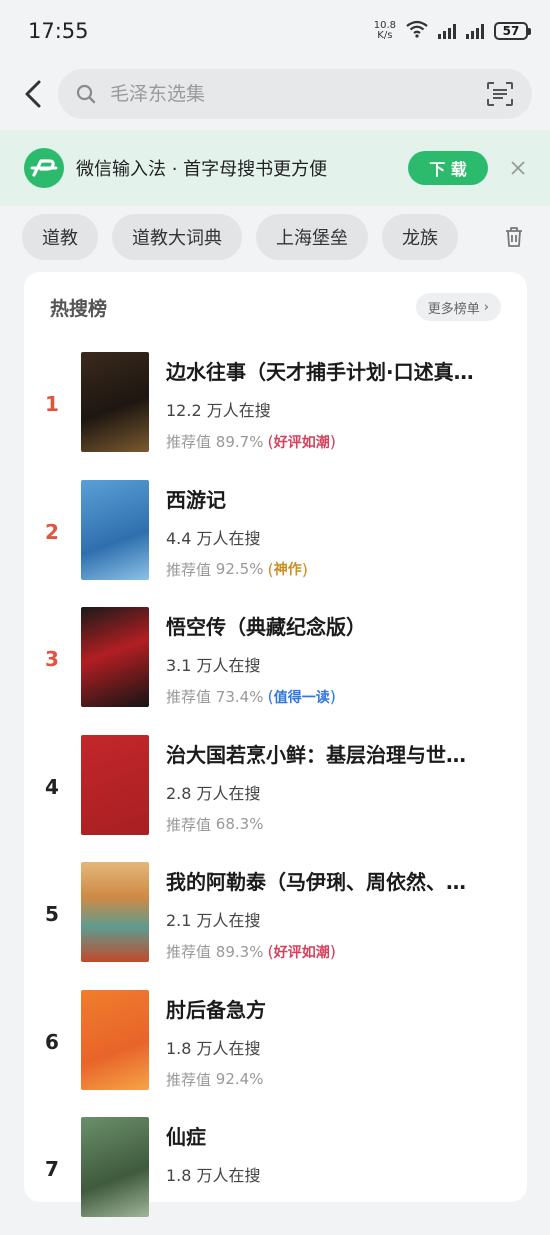 This screenshot has width=550, height=1235. I want to click on back-button, so click(33, 94).